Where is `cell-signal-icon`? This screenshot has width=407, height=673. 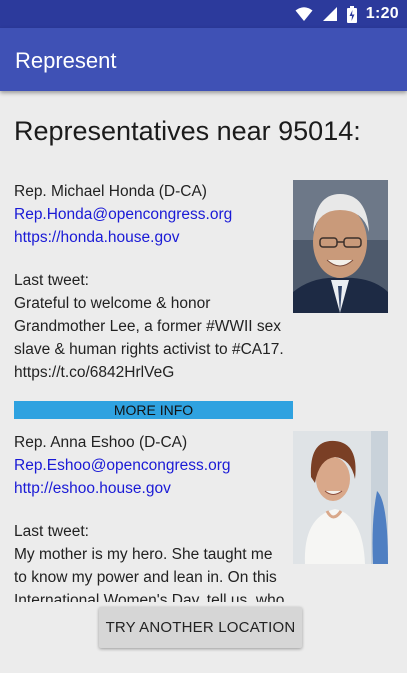
cell-signal-icon is located at coordinates (329, 14).